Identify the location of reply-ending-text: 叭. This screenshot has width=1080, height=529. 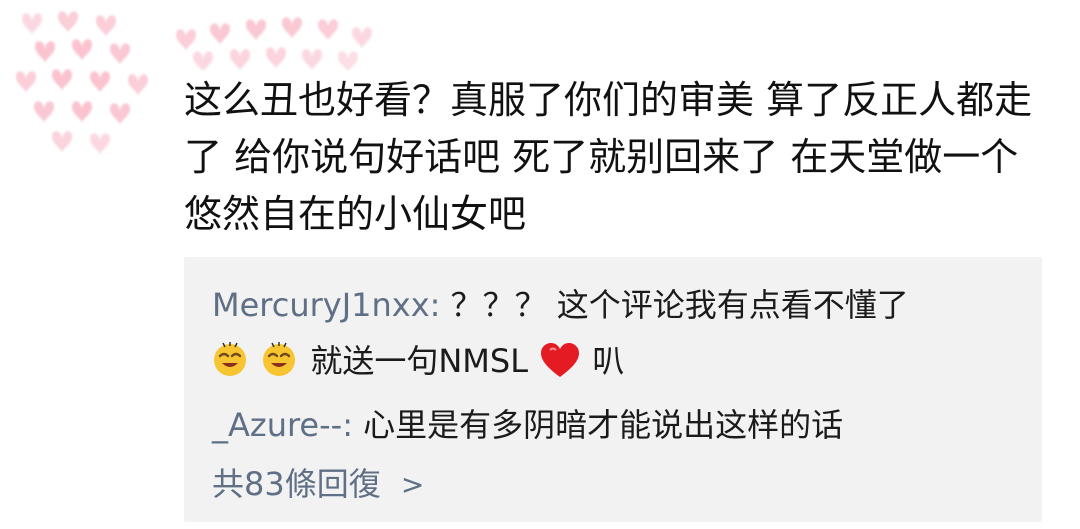
(608, 361).